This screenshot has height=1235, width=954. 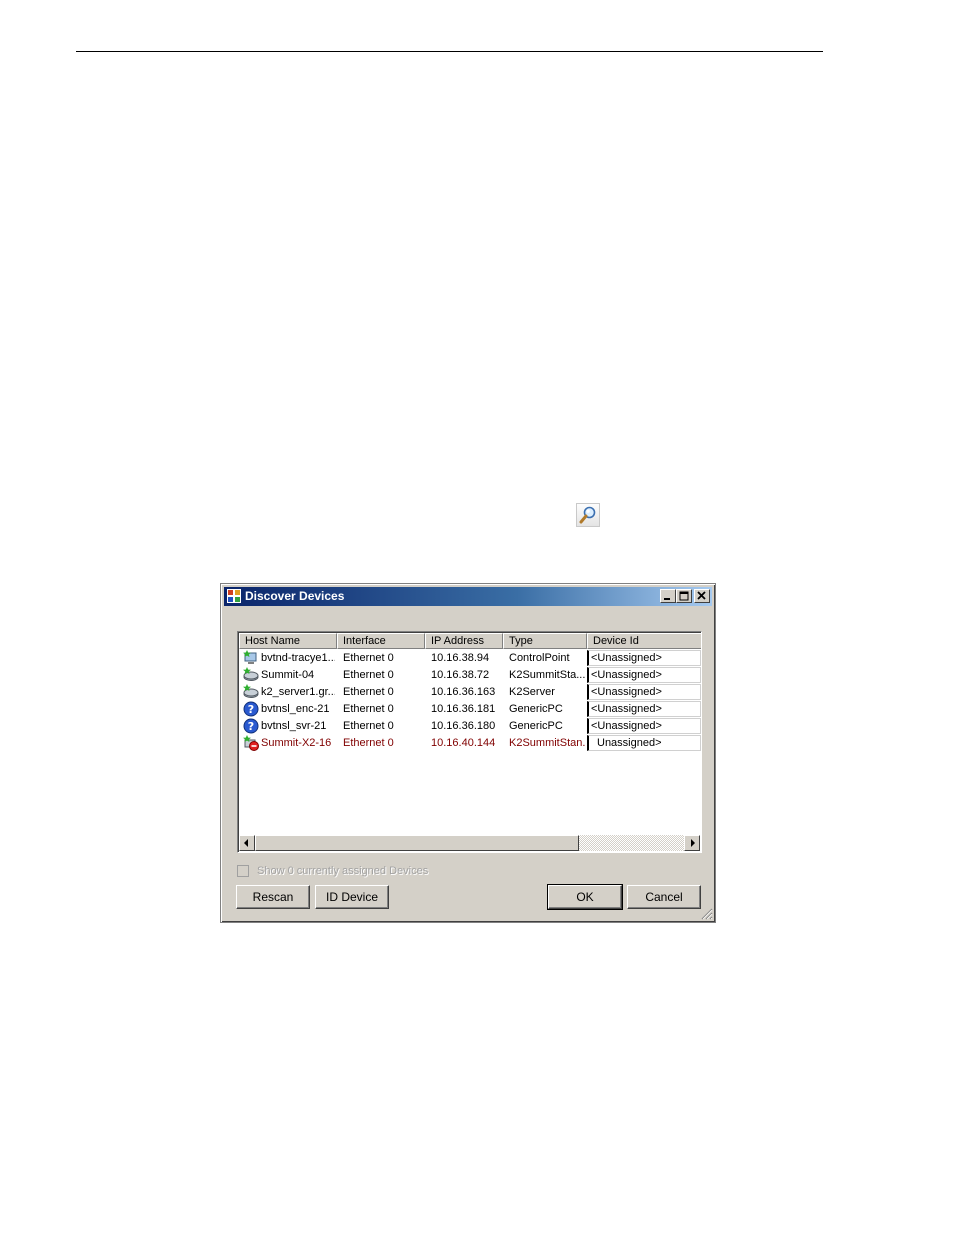 I want to click on maximize-icon, so click(x=684, y=596).